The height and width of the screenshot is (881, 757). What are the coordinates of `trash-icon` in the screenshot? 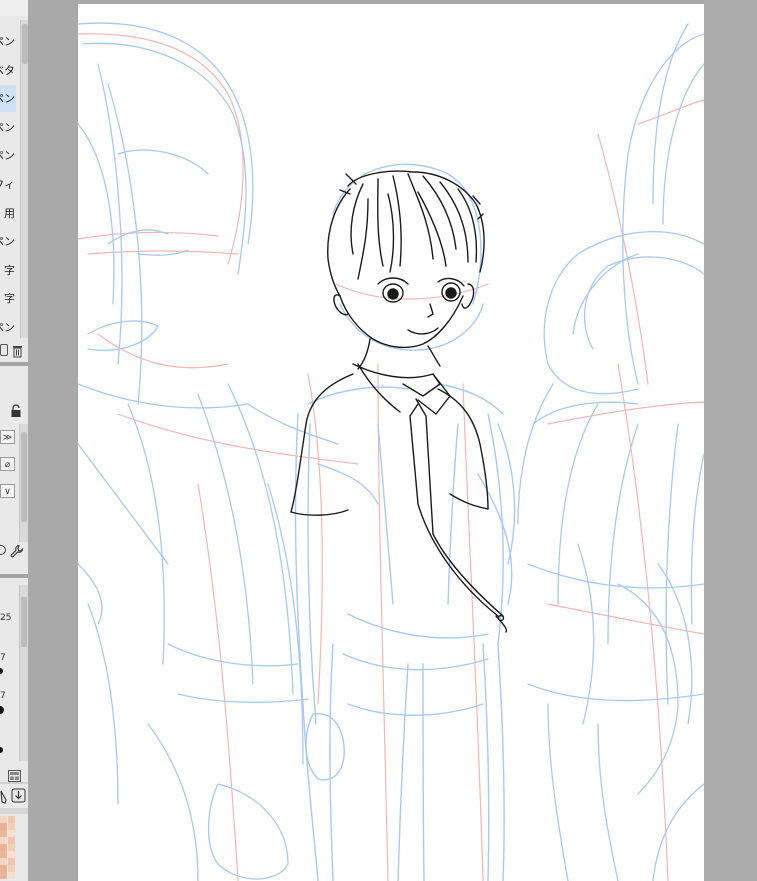 It's located at (17, 350).